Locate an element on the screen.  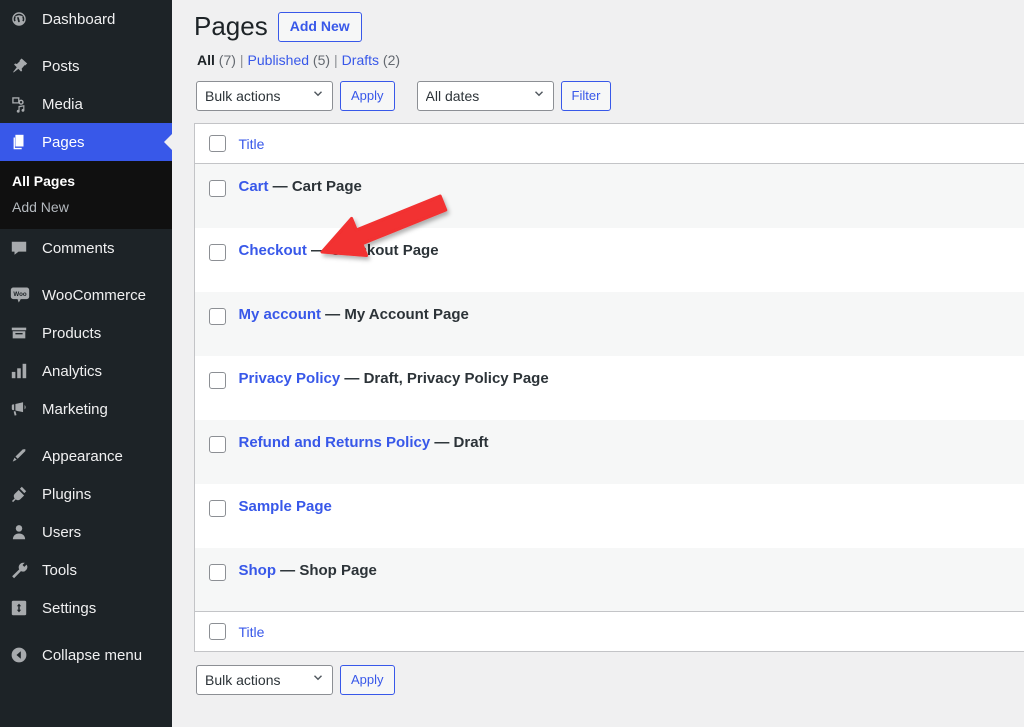
sidebar-item-pages: Pages is located at coordinates (86, 142).